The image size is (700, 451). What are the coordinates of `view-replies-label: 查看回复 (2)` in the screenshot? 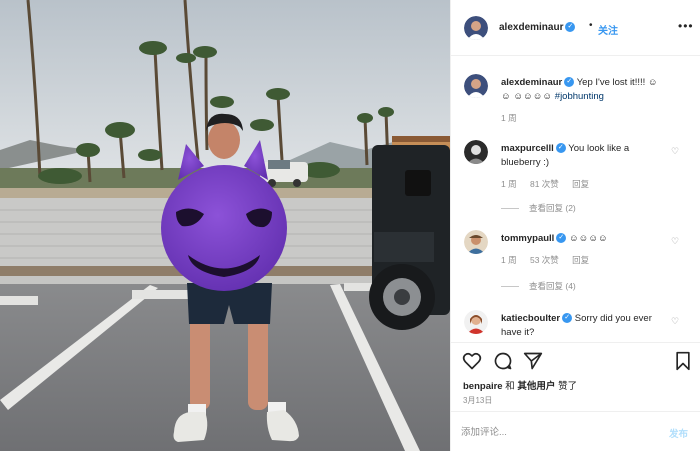 It's located at (552, 208).